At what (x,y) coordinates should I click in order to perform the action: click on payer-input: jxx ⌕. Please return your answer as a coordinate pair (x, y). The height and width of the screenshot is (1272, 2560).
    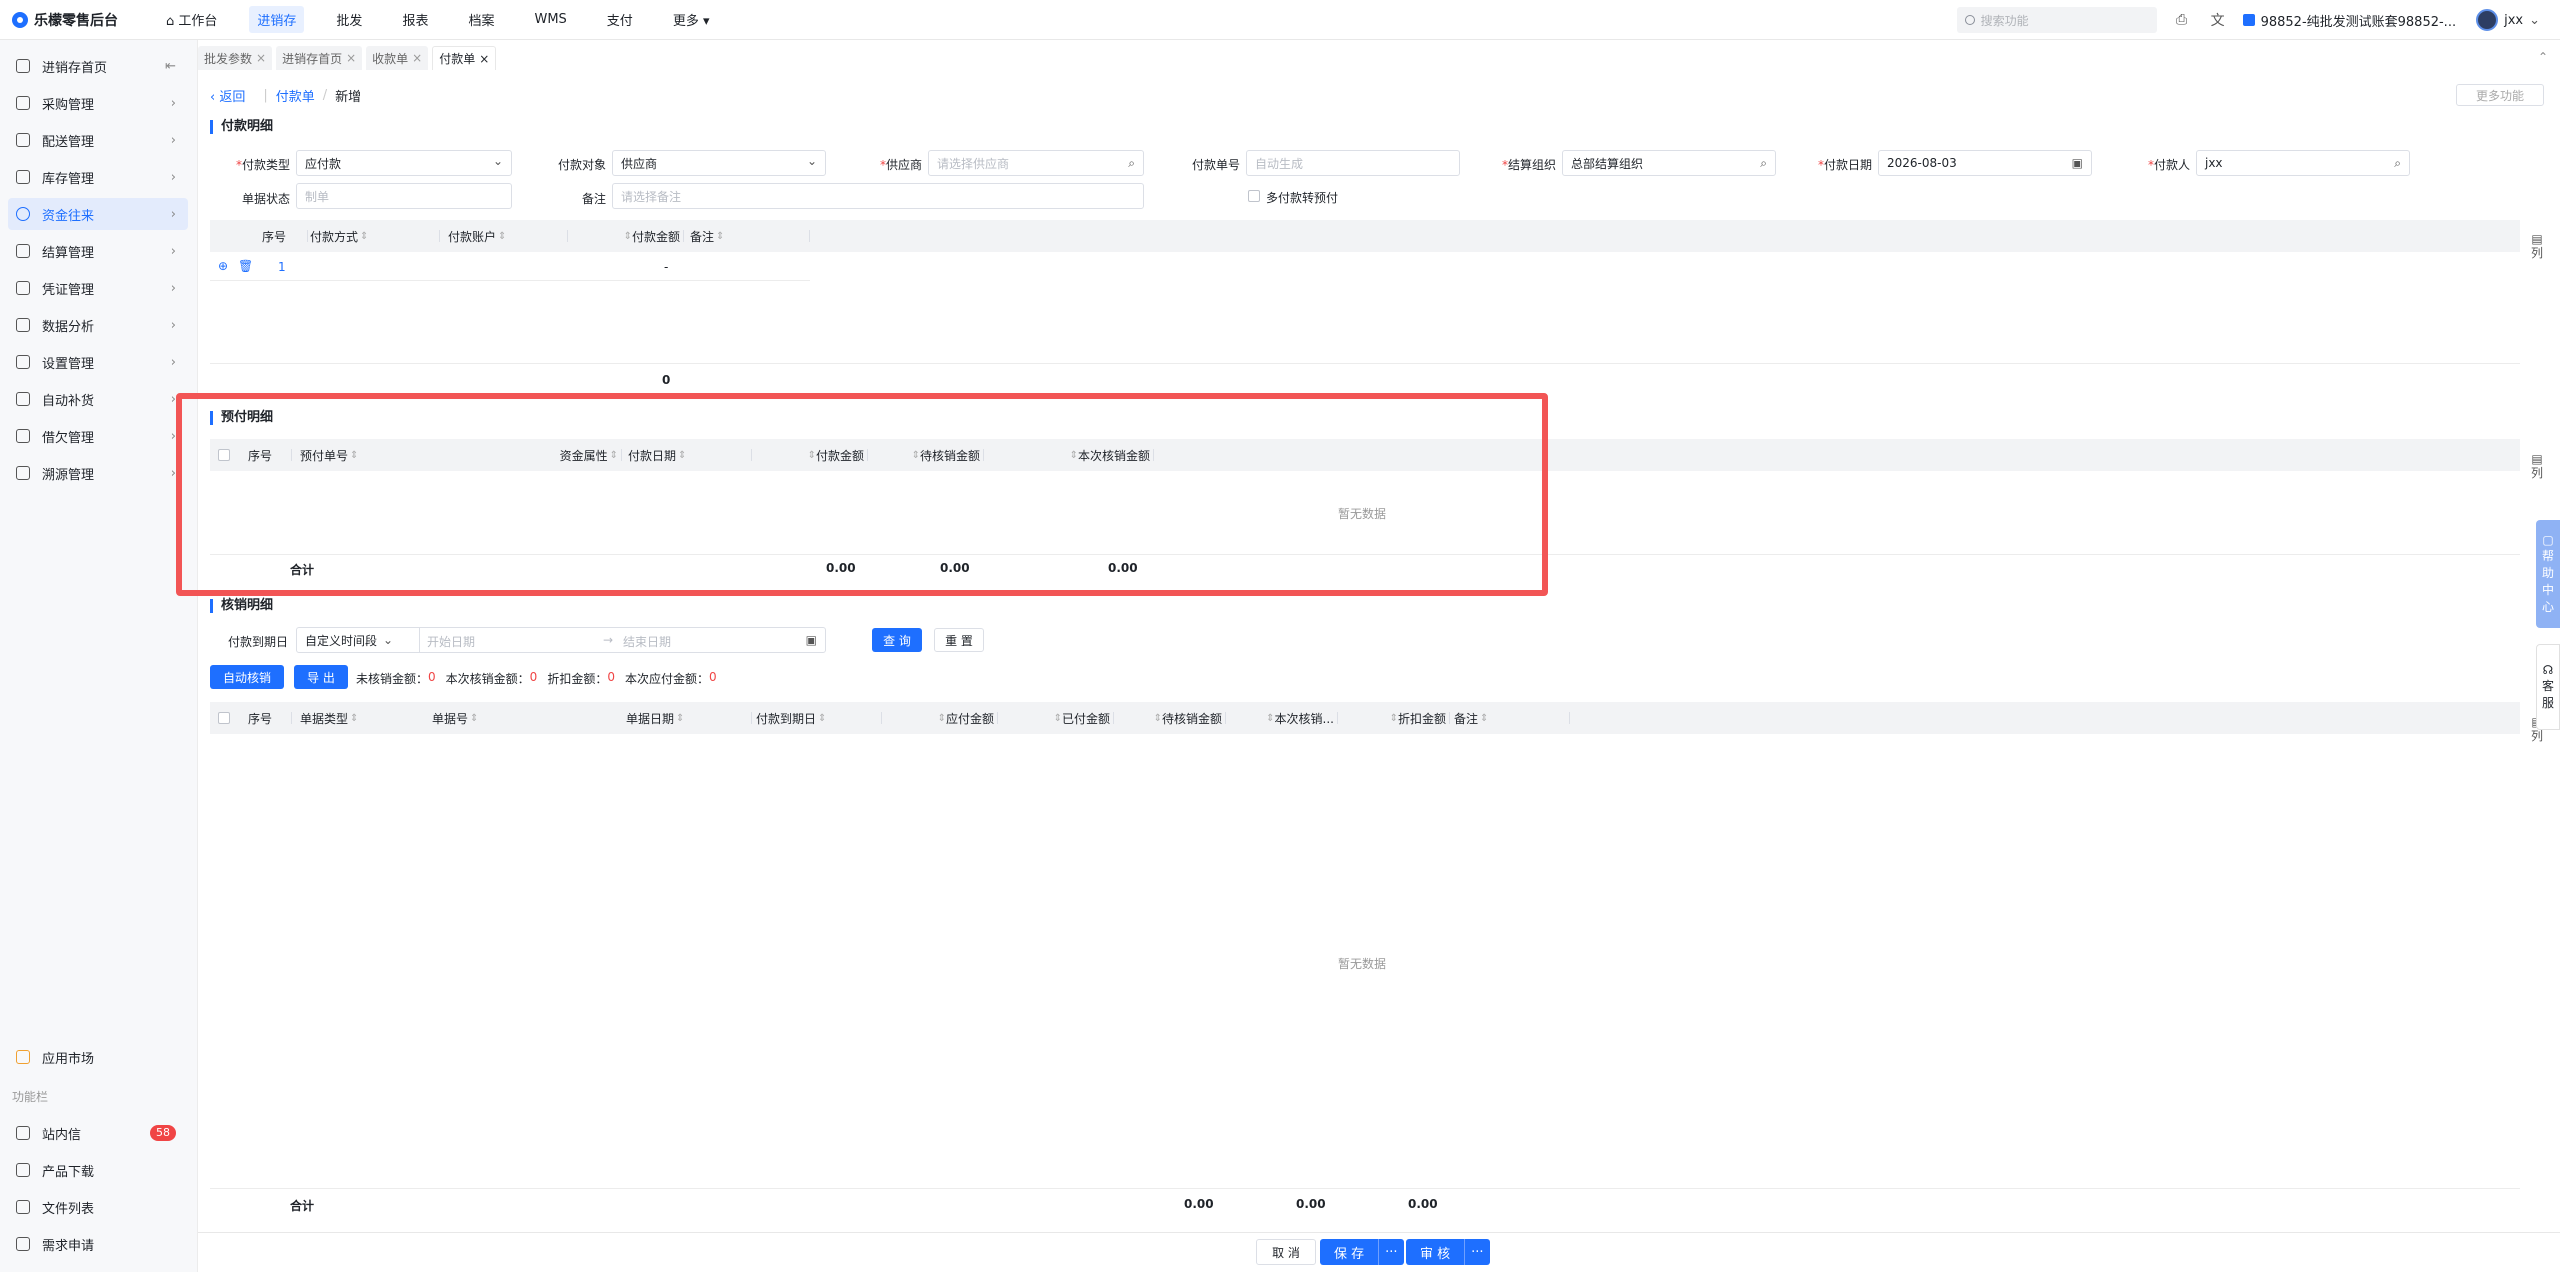
    Looking at the image, I should click on (2303, 163).